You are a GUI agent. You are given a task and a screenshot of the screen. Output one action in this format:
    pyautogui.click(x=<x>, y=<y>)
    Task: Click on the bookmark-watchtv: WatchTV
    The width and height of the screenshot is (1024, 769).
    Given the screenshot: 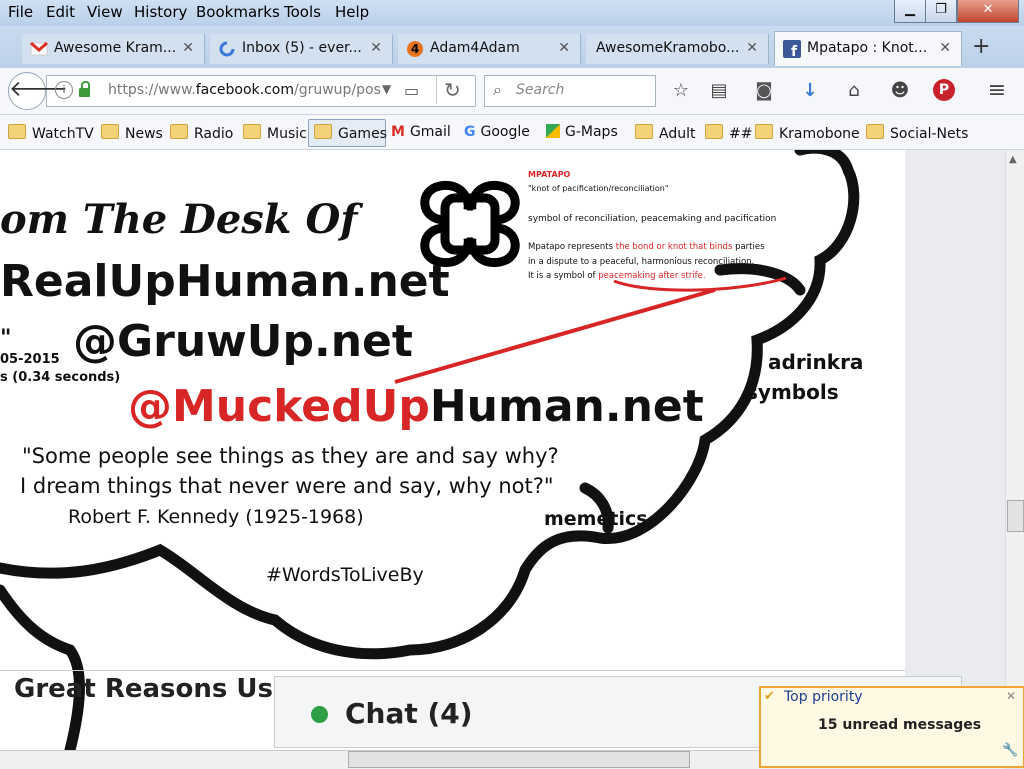 What is the action you would take?
    pyautogui.click(x=51, y=133)
    